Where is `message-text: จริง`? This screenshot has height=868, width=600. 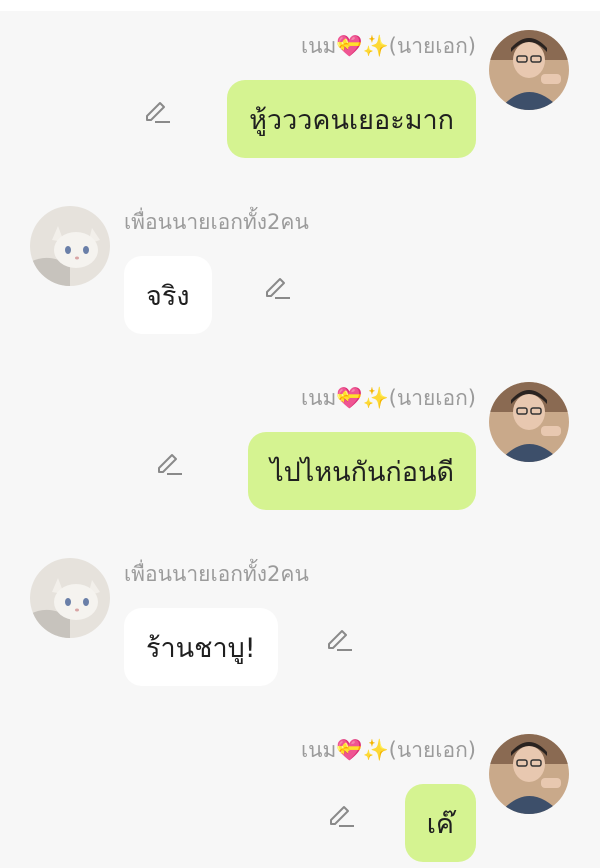 message-text: จริง is located at coordinates (168, 296).